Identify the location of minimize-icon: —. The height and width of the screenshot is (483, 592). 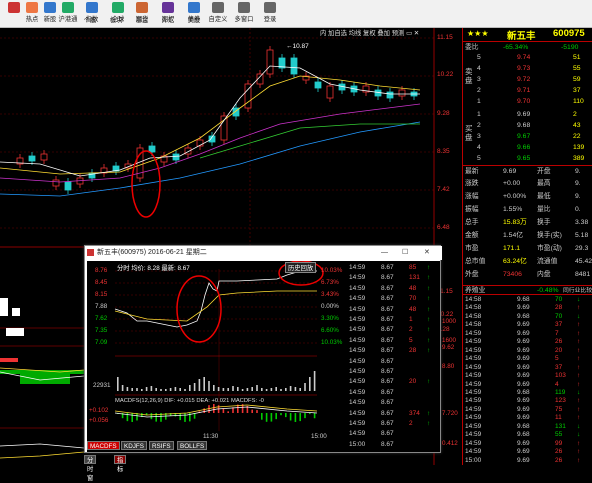
(384, 253).